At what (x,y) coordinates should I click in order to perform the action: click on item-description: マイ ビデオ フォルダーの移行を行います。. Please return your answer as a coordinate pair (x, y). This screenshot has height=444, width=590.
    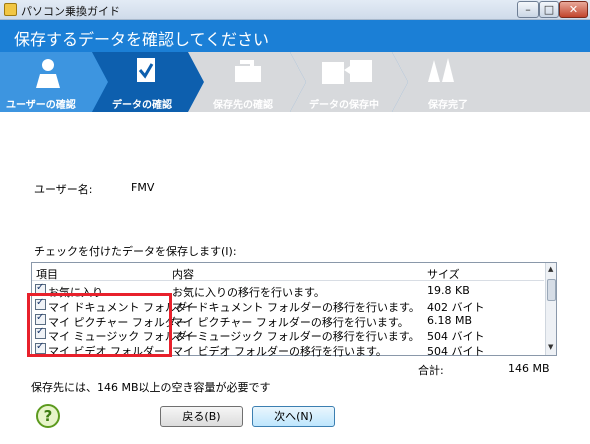
    Looking at the image, I should click on (279, 351).